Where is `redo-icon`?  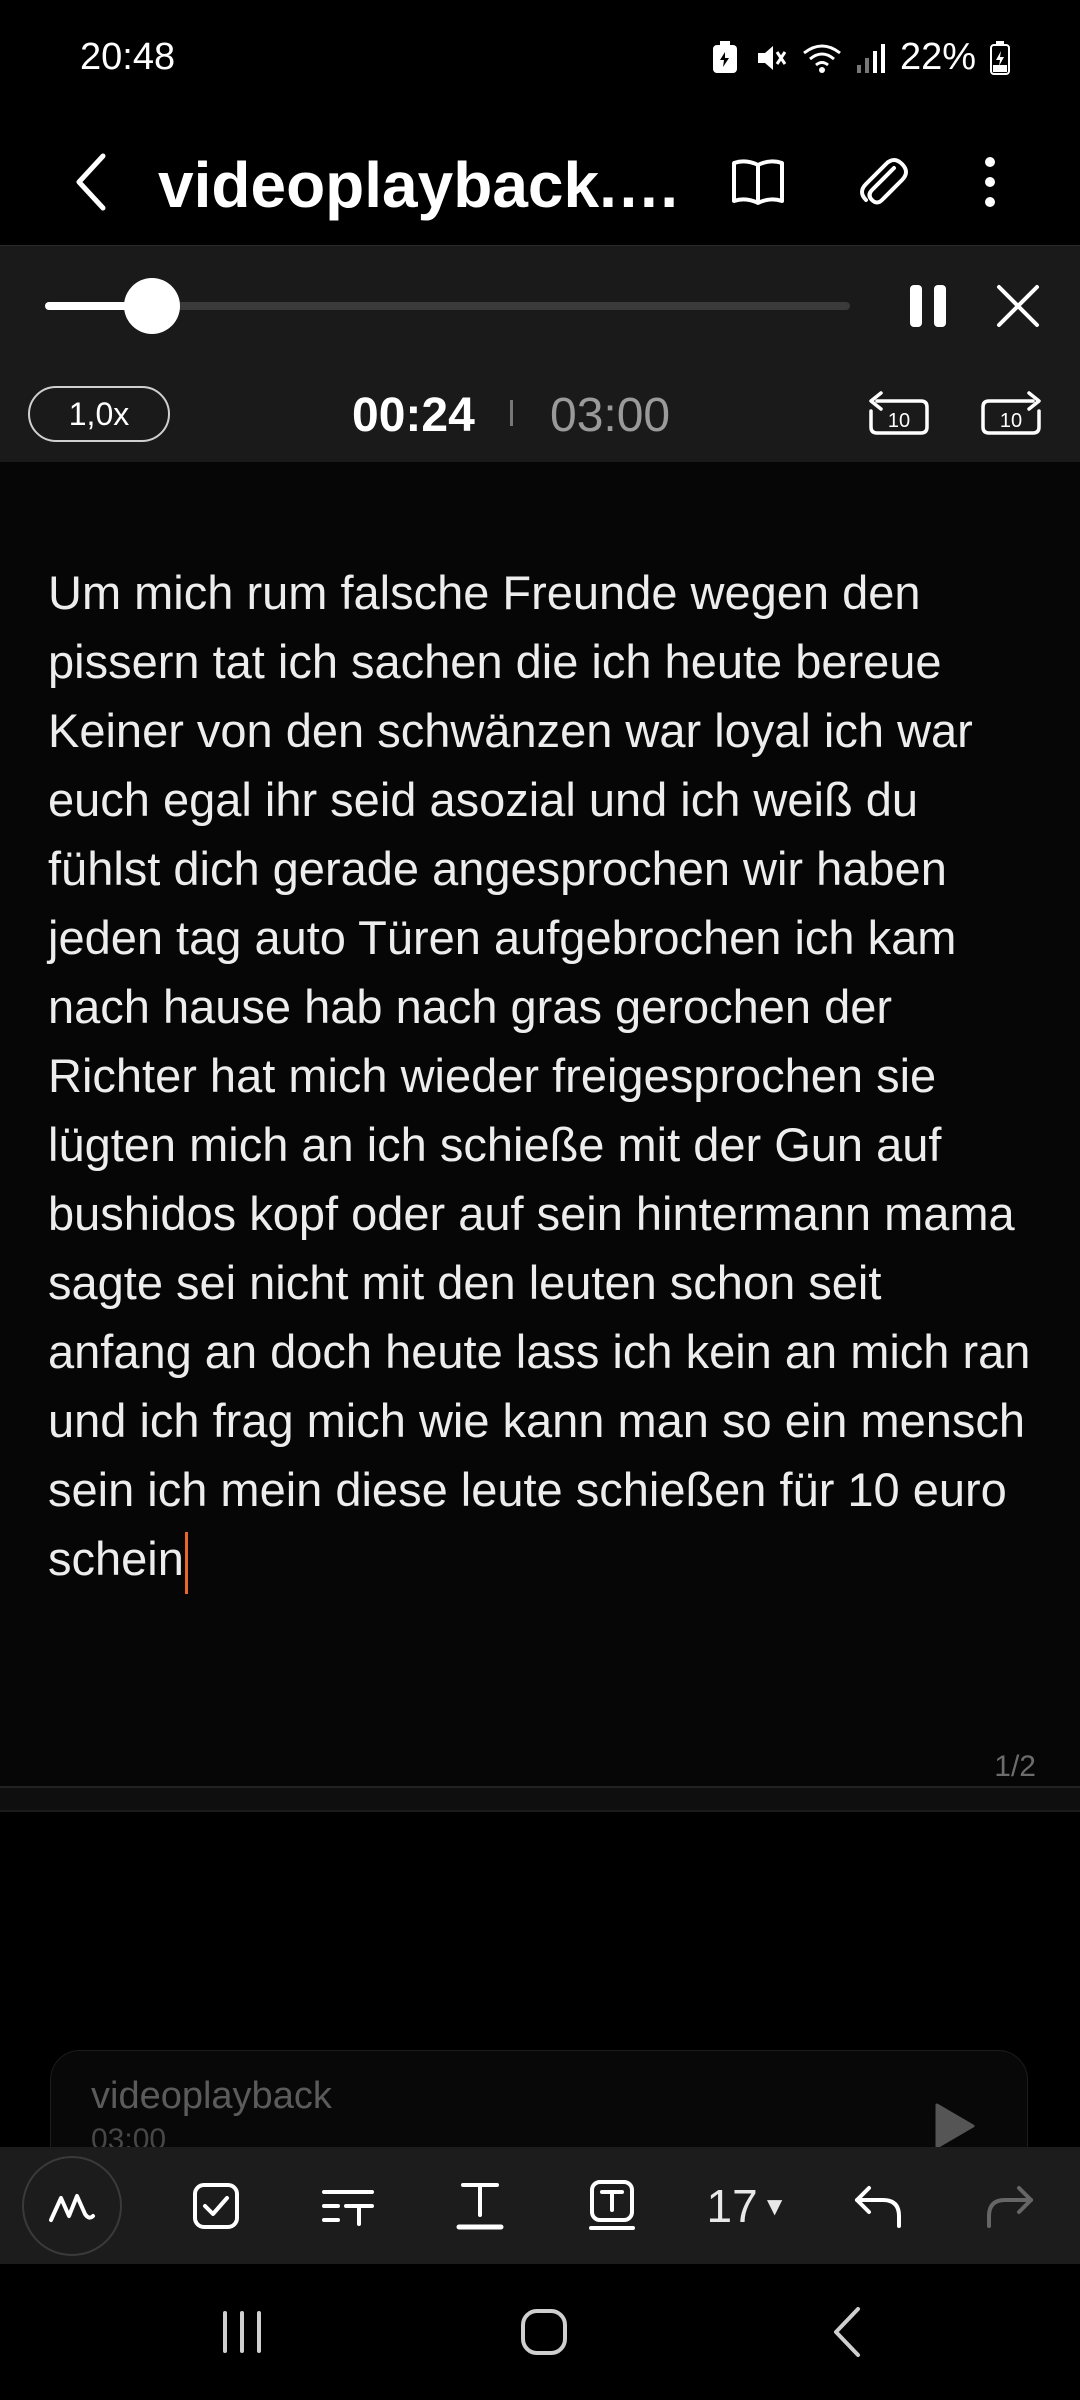
redo-icon is located at coordinates (1010, 2207).